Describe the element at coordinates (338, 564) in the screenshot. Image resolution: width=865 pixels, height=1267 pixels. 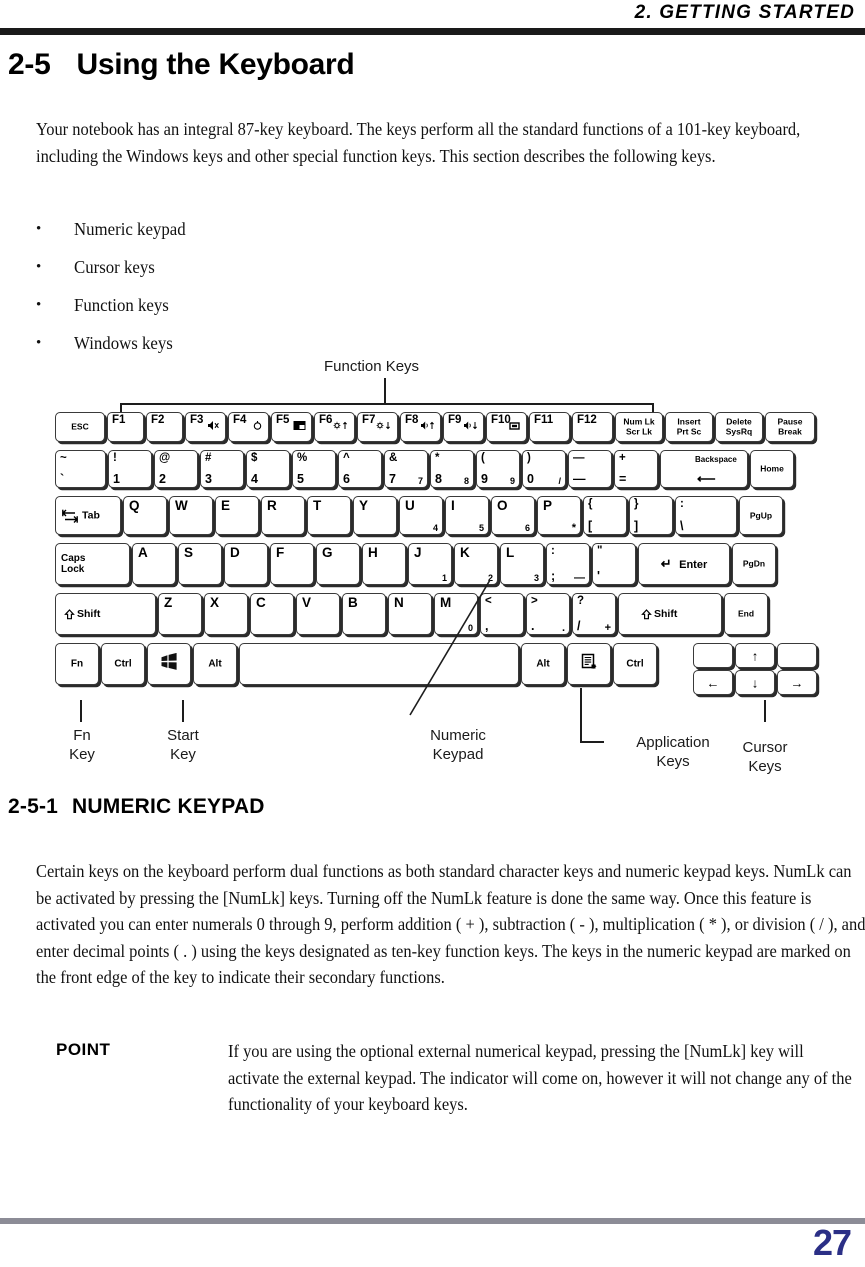
I see `key-g: G` at that location.